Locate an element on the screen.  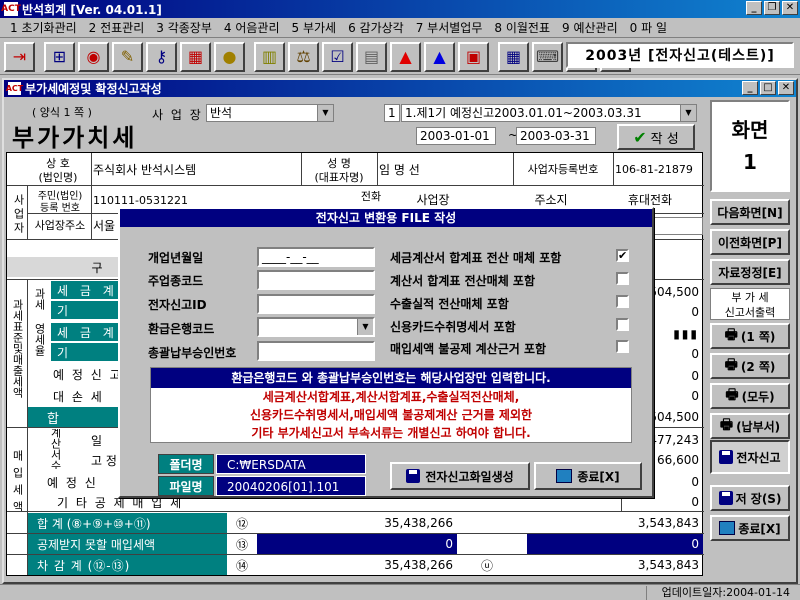
edit-data-button: 자료정정[E] is located at coordinates (750, 272).